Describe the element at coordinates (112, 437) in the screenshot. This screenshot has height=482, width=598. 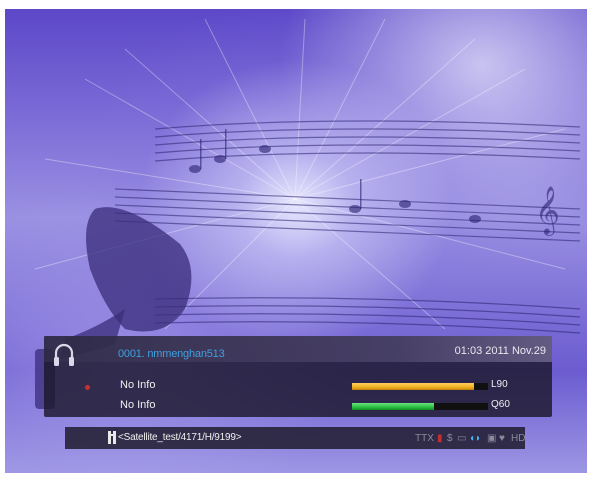
I see `antenna-icon` at that location.